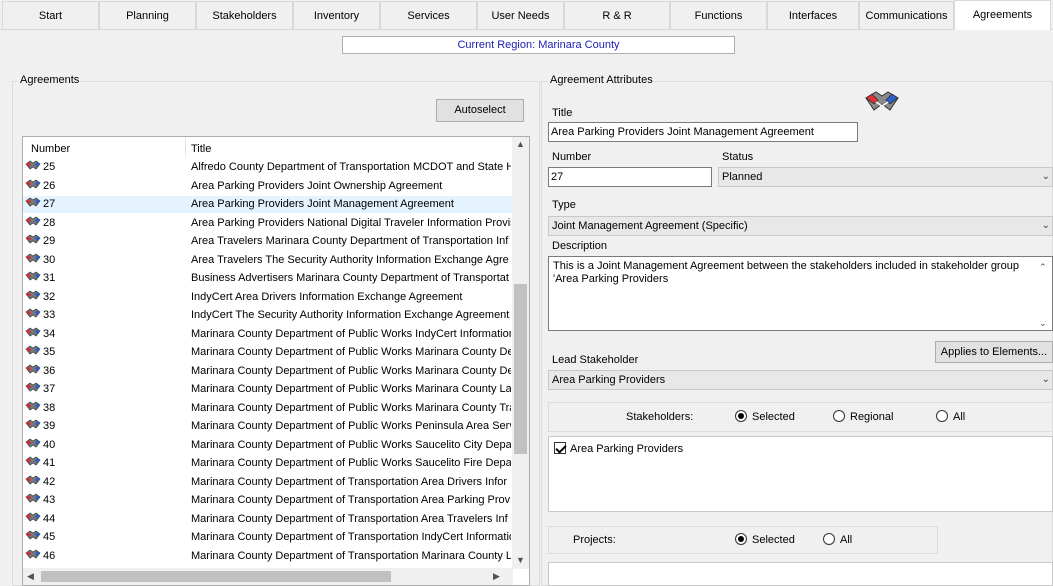  I want to click on horizontal-scrollbar: ◀ ▶, so click(268, 576).